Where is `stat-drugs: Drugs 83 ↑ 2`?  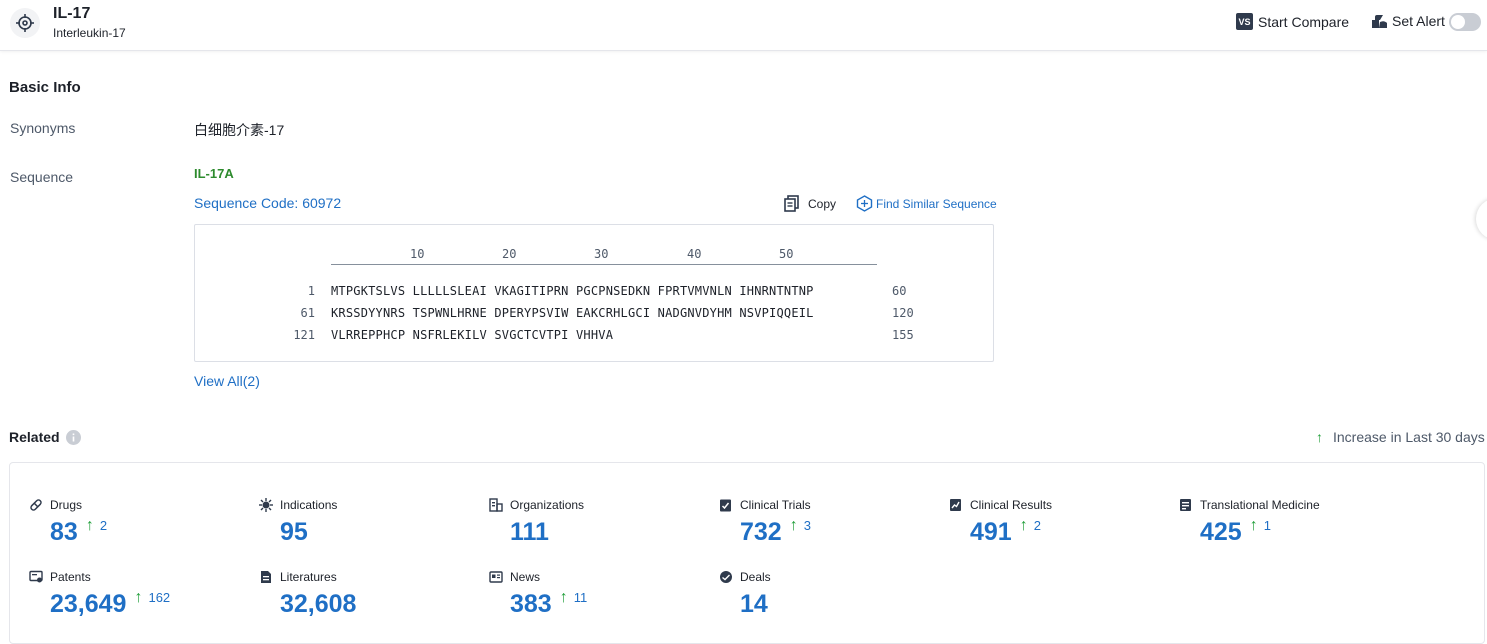
stat-drugs: Drugs 83 ↑ 2 is located at coordinates (139, 527).